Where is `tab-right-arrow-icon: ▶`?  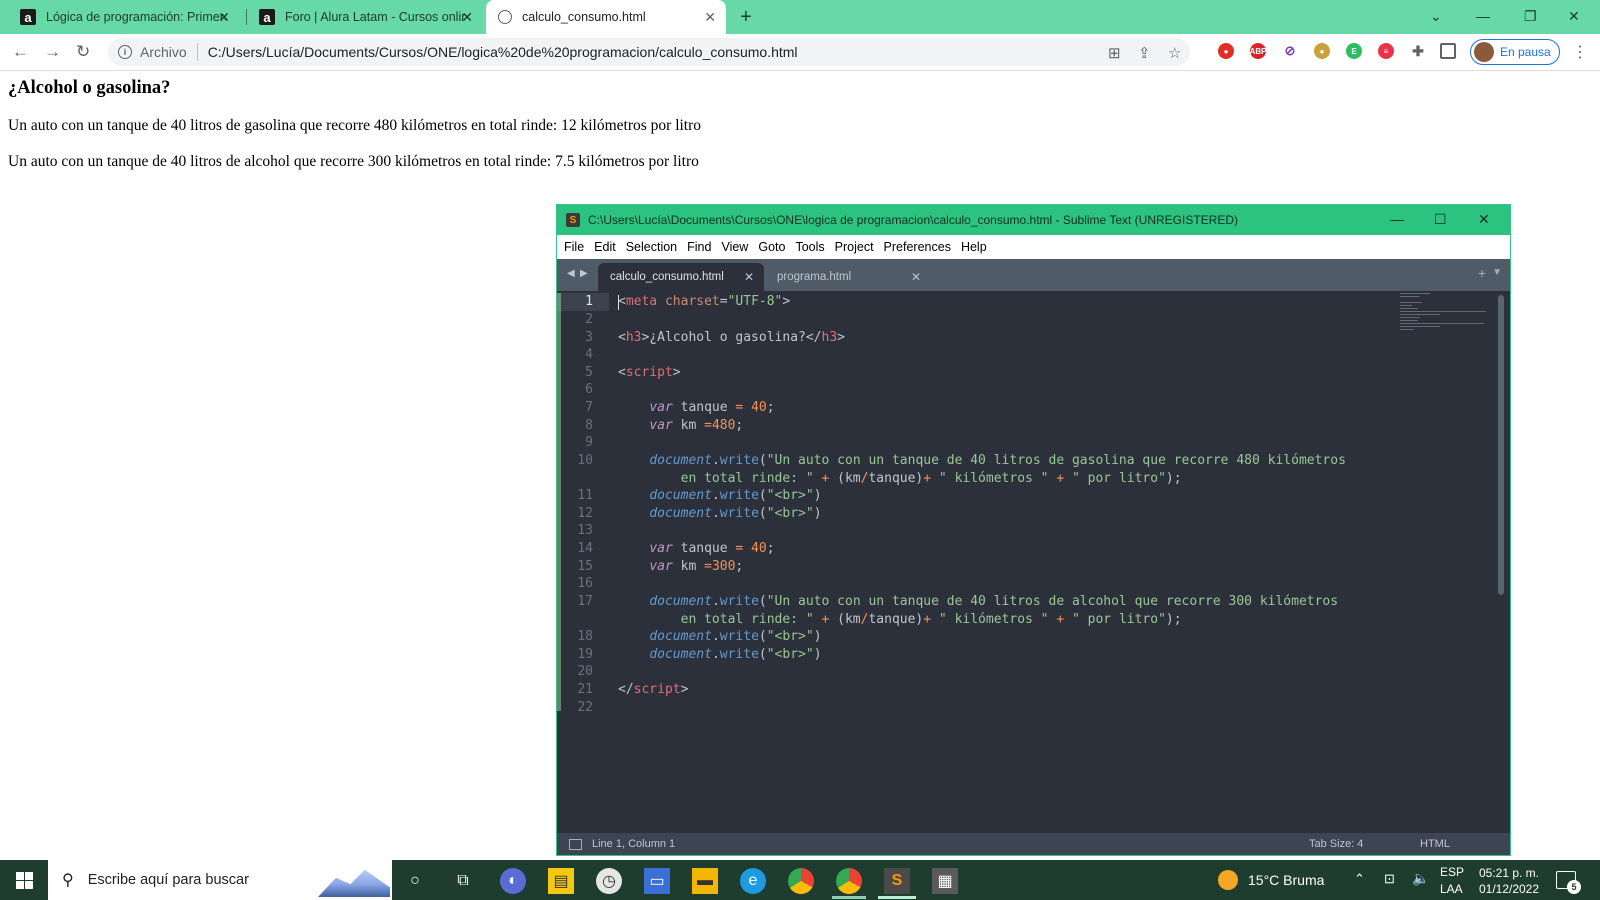 tab-right-arrow-icon: ▶ is located at coordinates (584, 273).